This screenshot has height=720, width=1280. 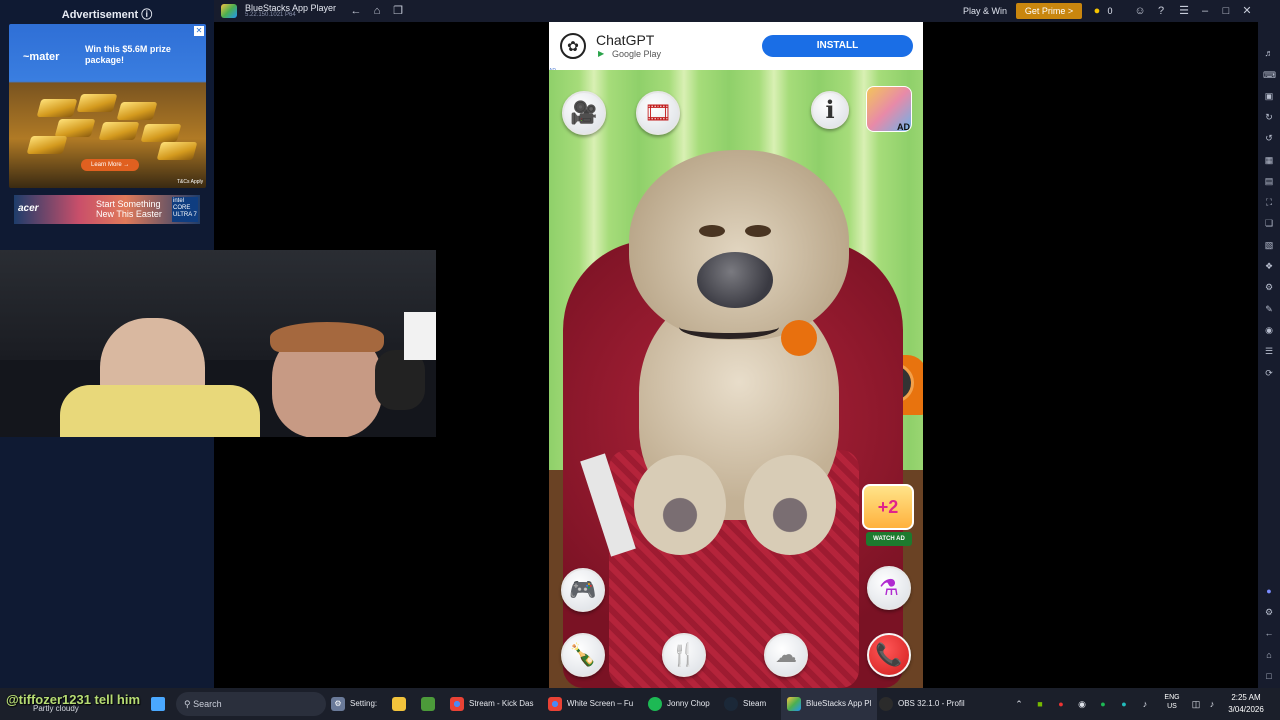 What do you see at coordinates (1269, 676) in the screenshot?
I see `overview-icon: □` at bounding box center [1269, 676].